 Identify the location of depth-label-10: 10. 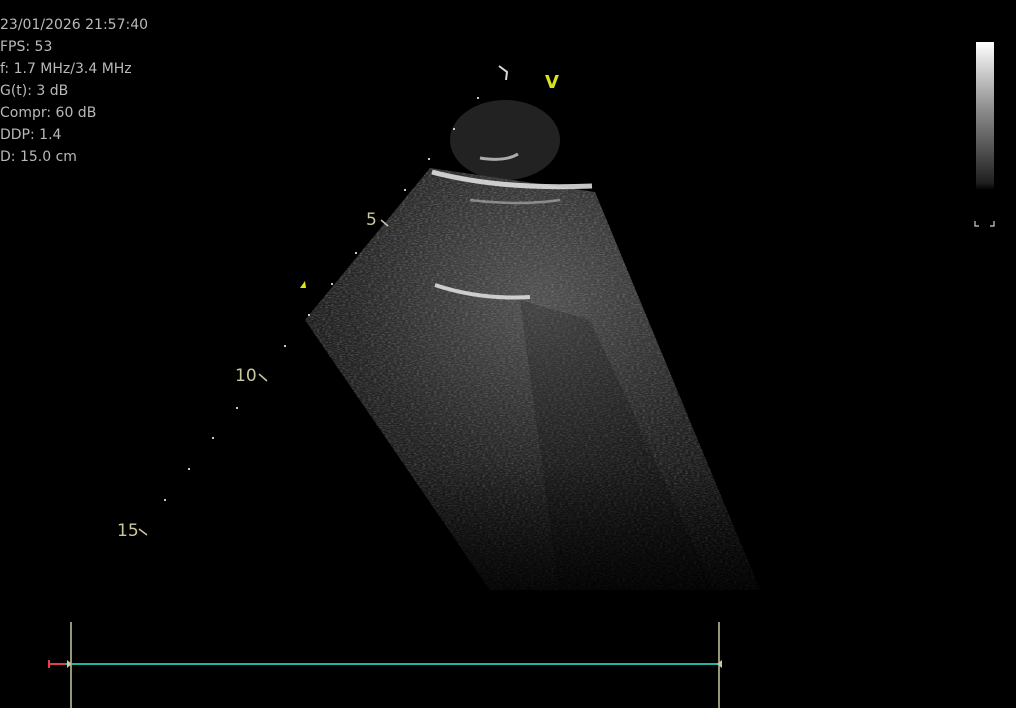
(246, 376).